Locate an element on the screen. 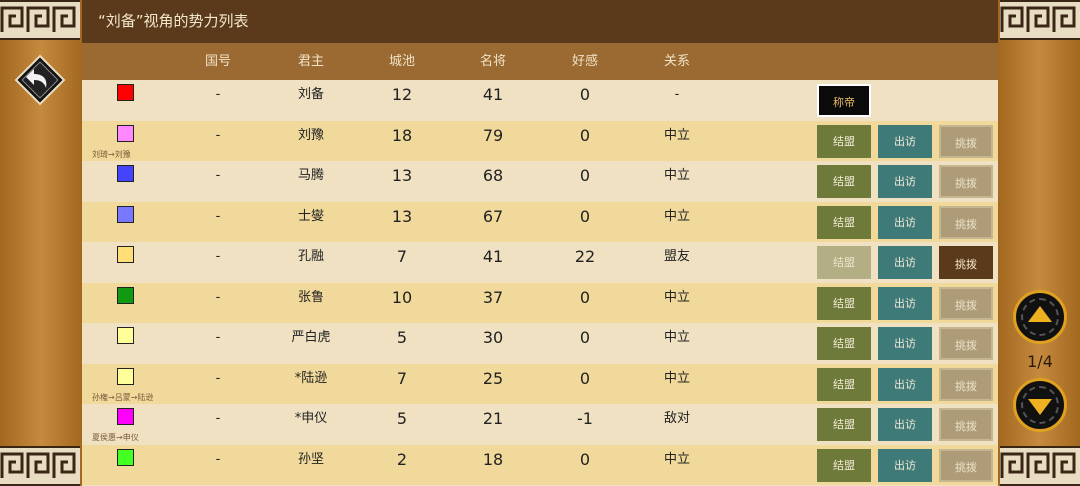  column-header-generals: 名将 is located at coordinates (493, 61).